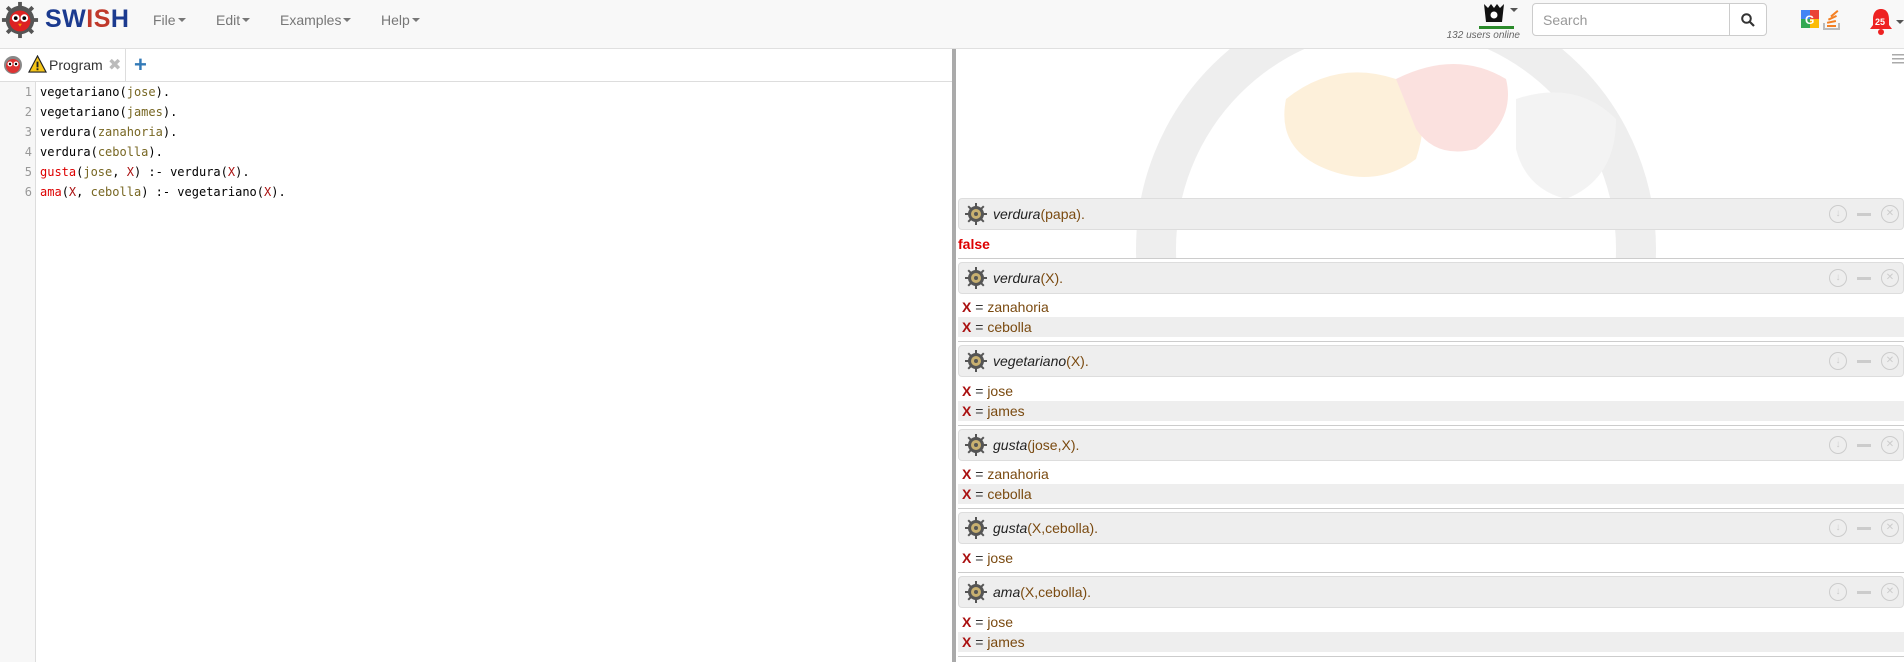 The image size is (1904, 662). What do you see at coordinates (1431, 214) in the screenshot?
I see `query-header: verdura(papa). ↓ ✕` at bounding box center [1431, 214].